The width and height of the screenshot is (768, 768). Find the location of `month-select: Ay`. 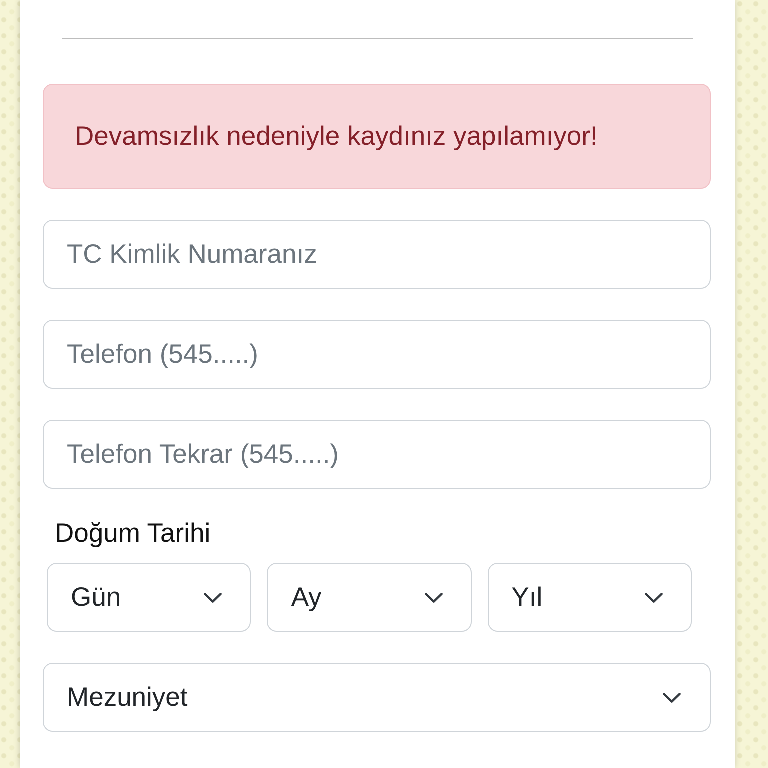

month-select: Ay is located at coordinates (369, 597).